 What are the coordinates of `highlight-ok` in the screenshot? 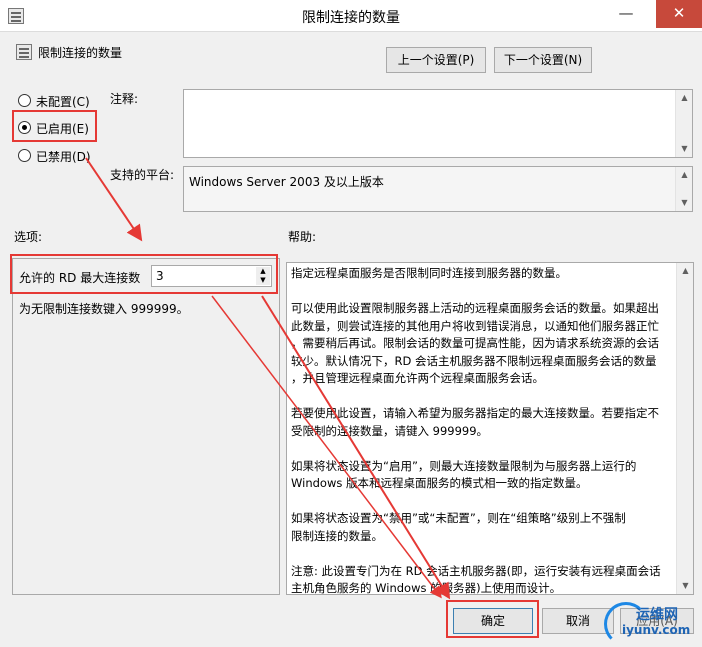 It's located at (492, 619).